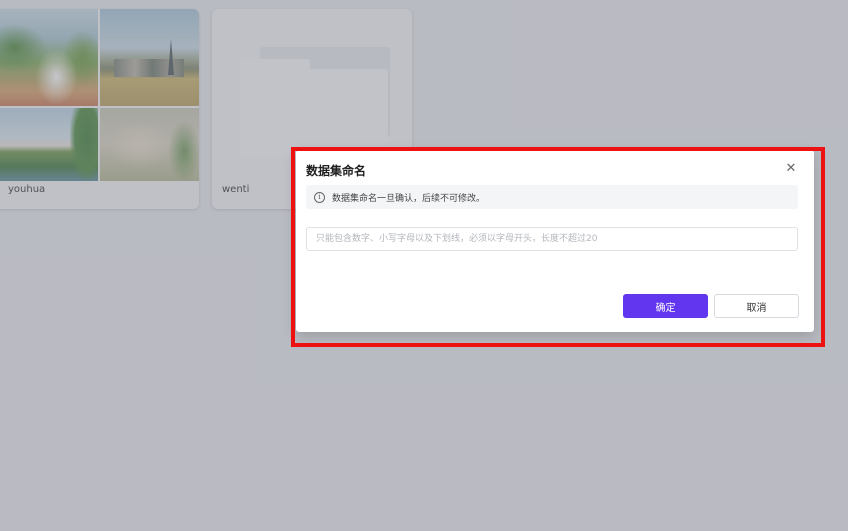 The height and width of the screenshot is (531, 848). I want to click on dialog-title: 数据集命名, so click(336, 171).